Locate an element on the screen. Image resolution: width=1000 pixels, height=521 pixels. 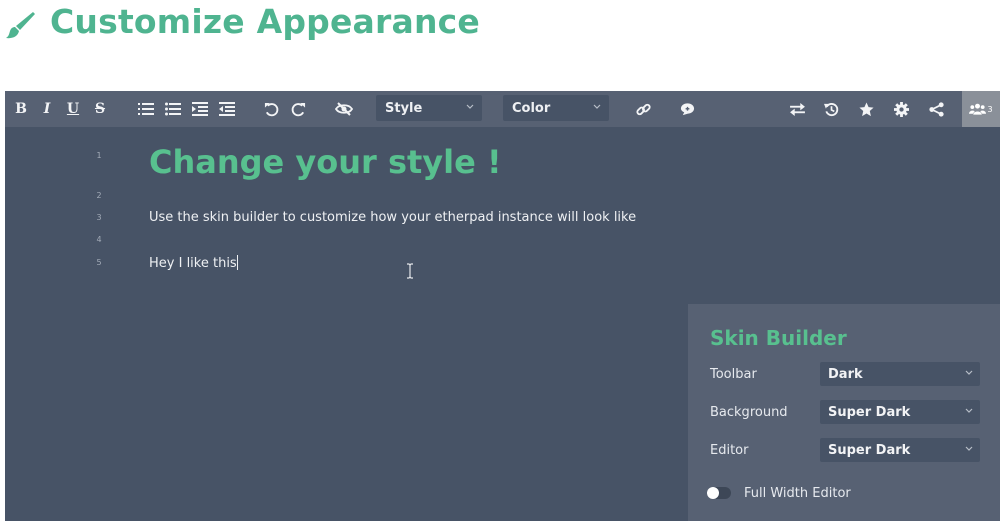
style-select-value: Style is located at coordinates (404, 108).